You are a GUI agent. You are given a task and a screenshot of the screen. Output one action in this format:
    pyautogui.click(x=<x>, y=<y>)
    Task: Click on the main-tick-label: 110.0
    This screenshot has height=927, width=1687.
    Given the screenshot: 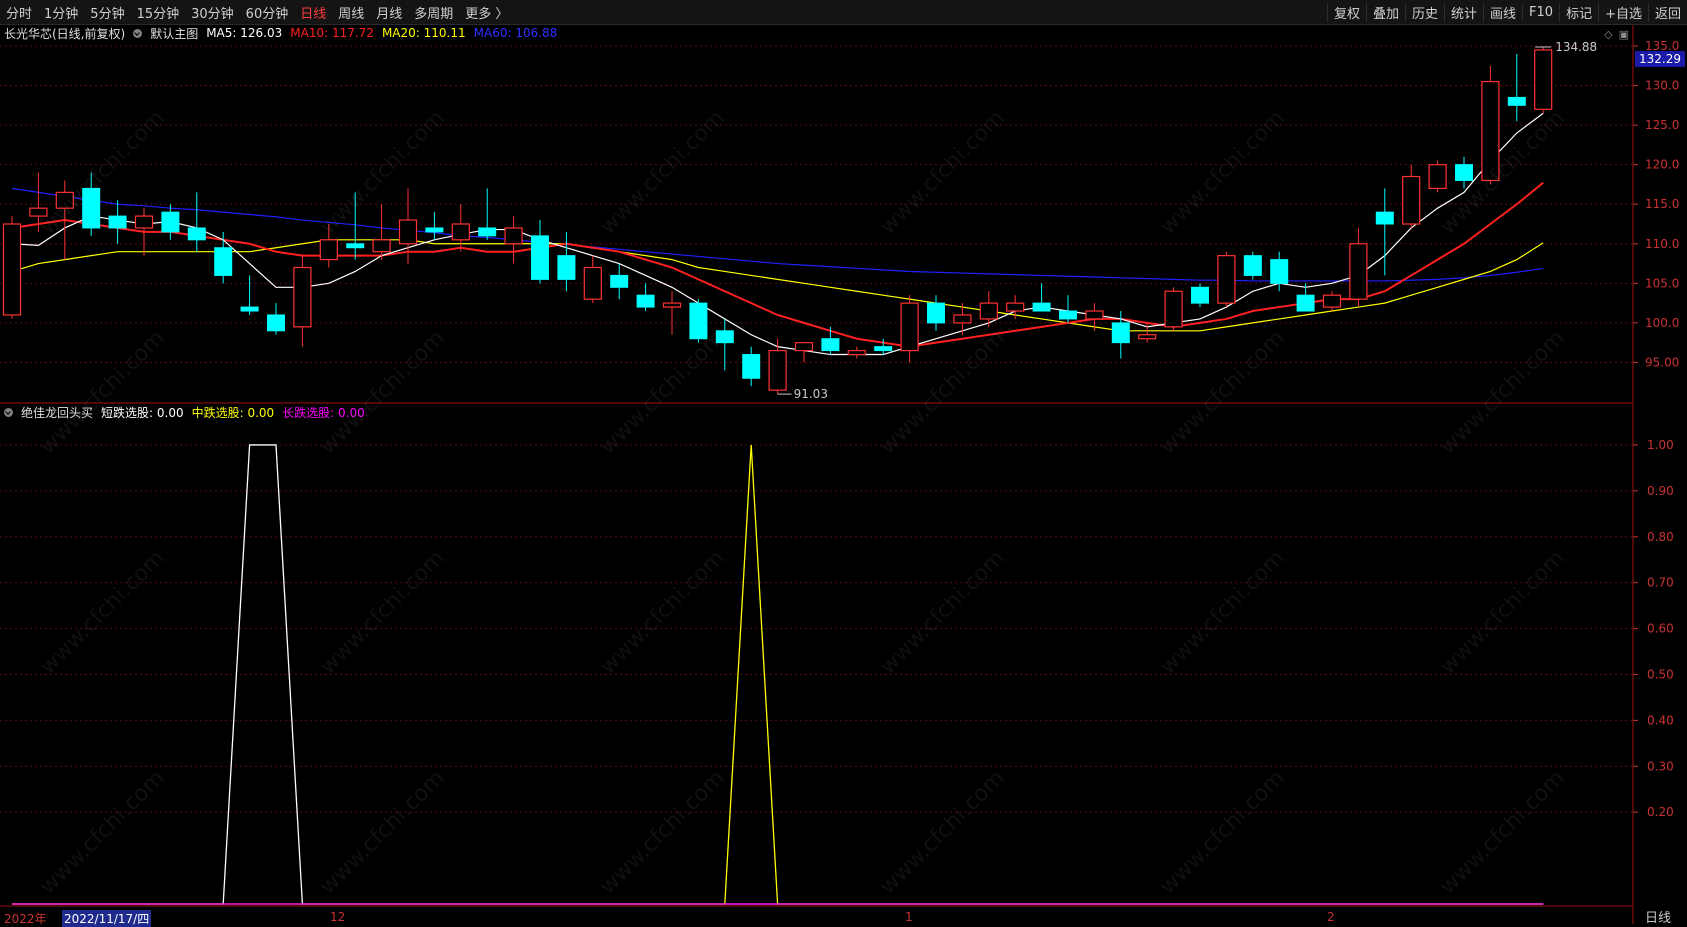 What is the action you would take?
    pyautogui.click(x=1662, y=244)
    